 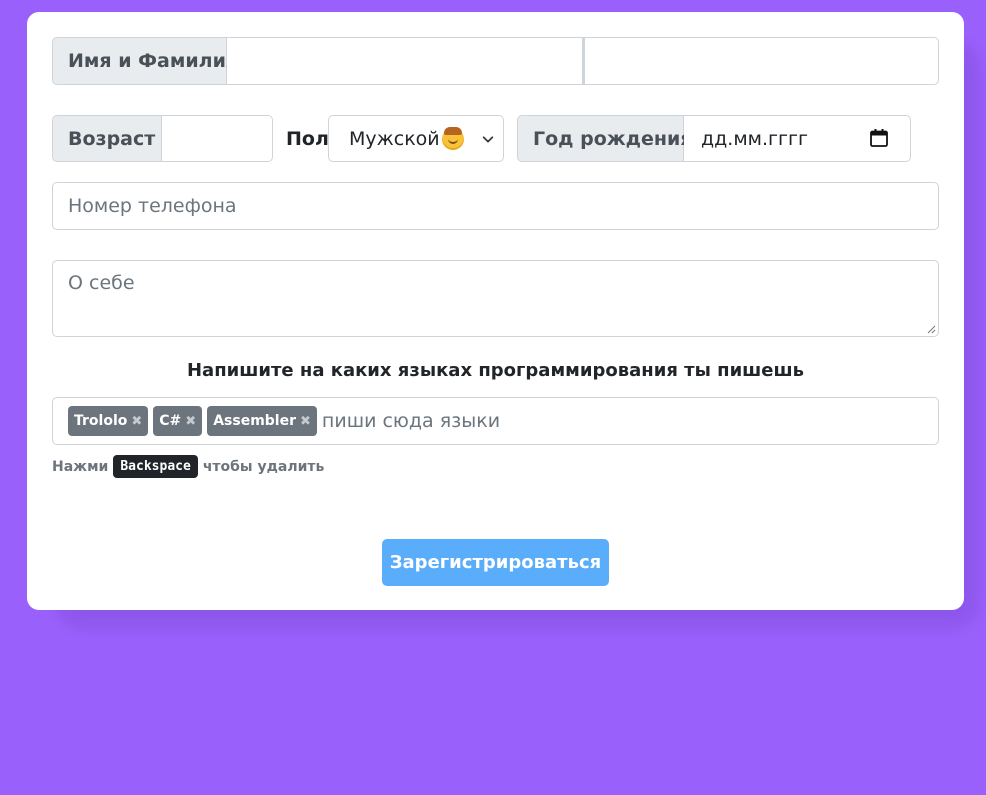 I want to click on gender-selected-value: Мужской, so click(x=394, y=138).